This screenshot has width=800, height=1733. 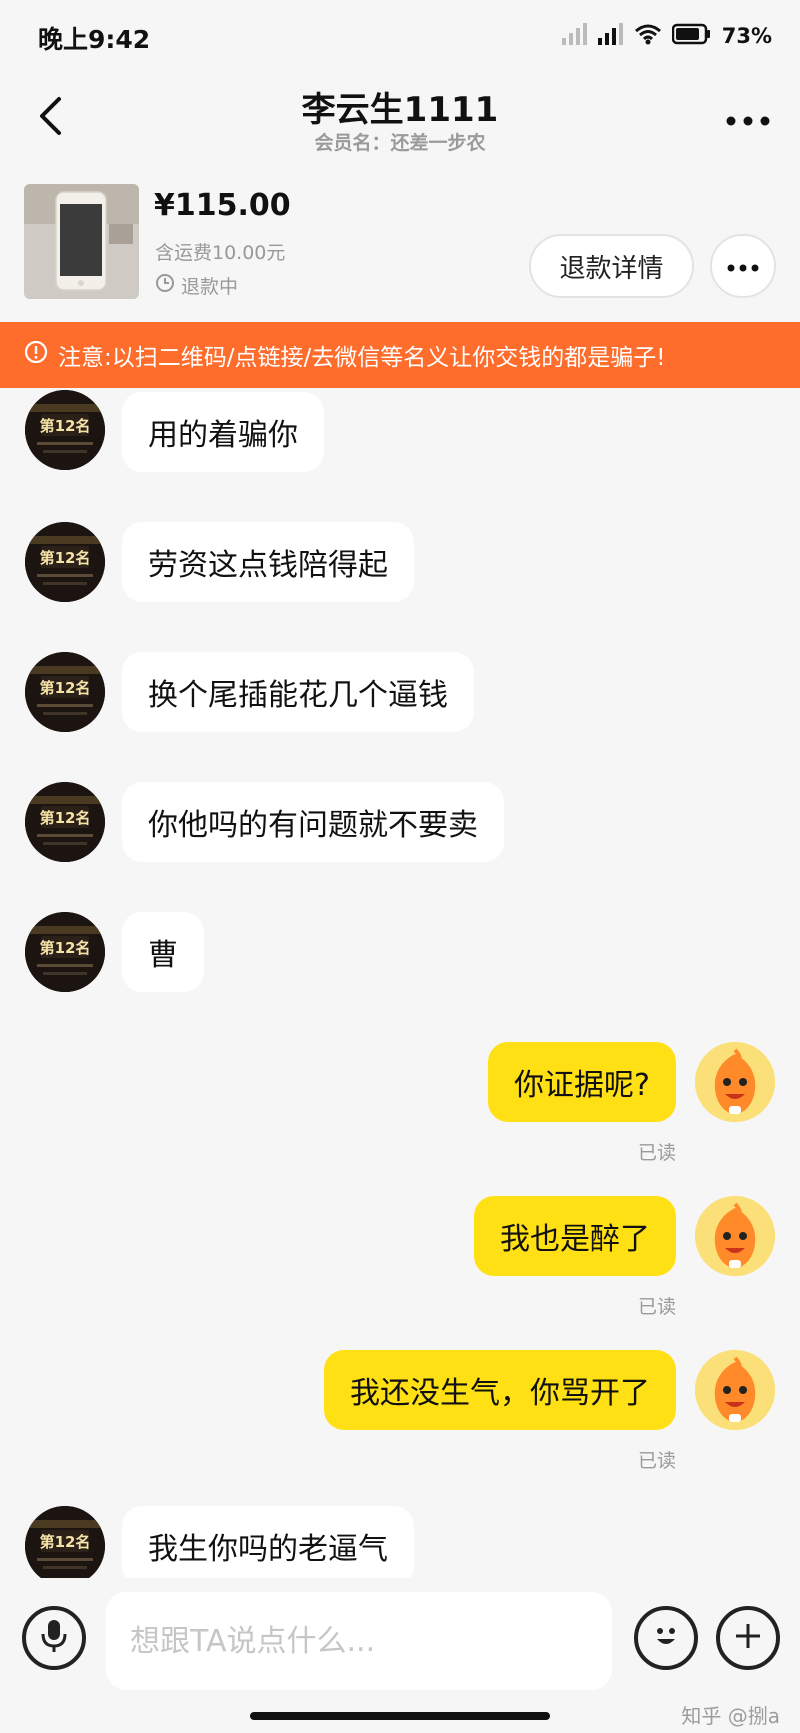 What do you see at coordinates (36, 355) in the screenshot?
I see `alert-circle-icon` at bounding box center [36, 355].